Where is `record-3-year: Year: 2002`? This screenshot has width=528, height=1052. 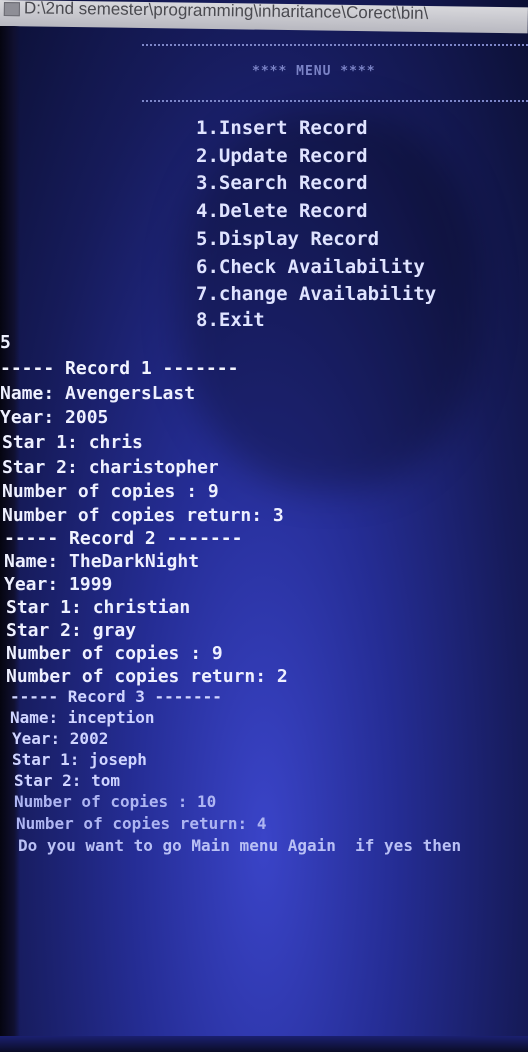 record-3-year: Year: 2002 is located at coordinates (60, 738).